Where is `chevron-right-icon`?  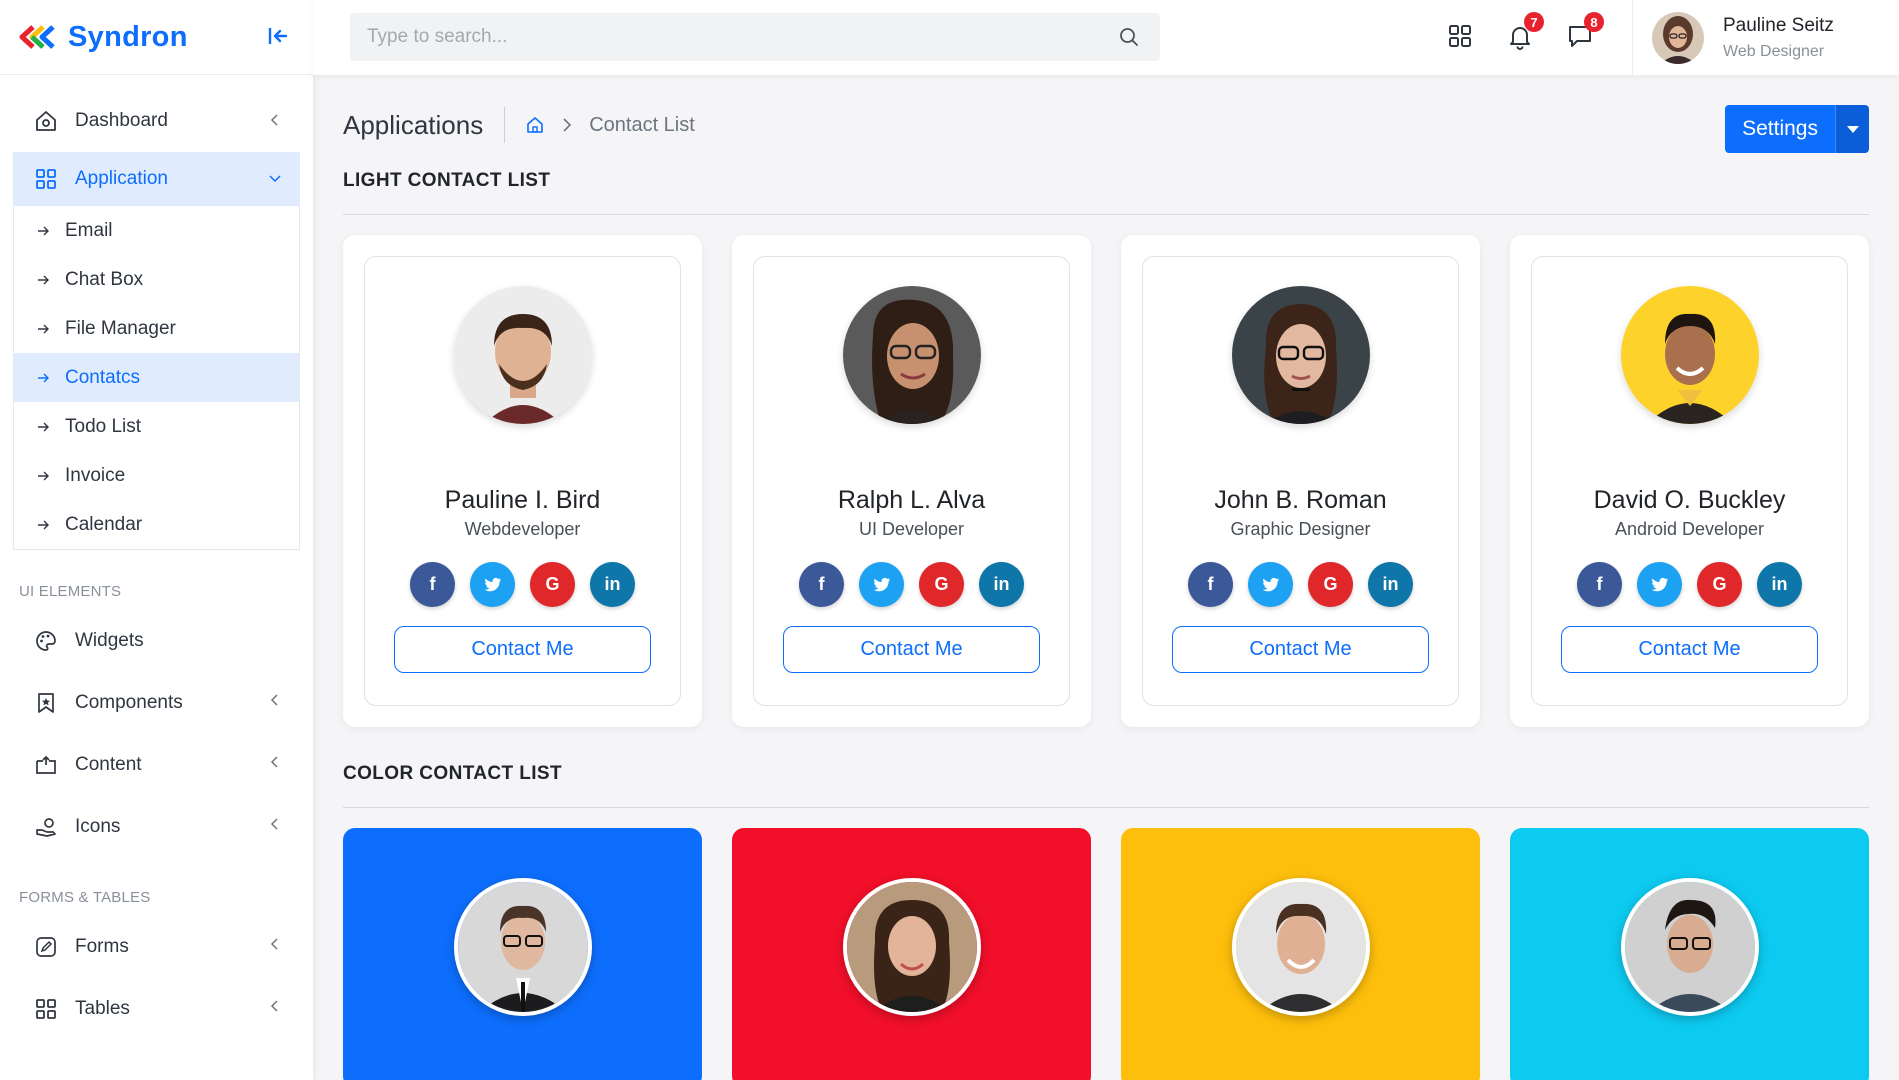
chevron-right-icon is located at coordinates (567, 125).